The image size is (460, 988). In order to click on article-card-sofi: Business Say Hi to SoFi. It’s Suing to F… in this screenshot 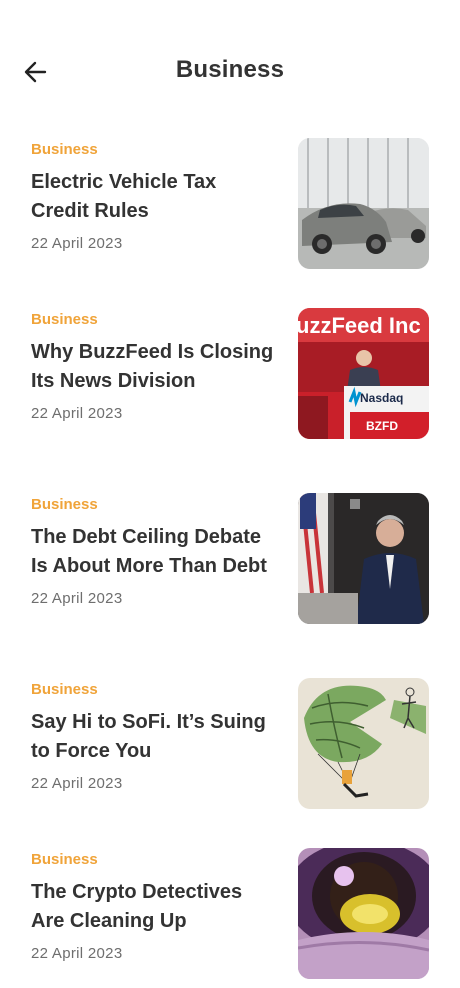, I will do `click(230, 748)`.